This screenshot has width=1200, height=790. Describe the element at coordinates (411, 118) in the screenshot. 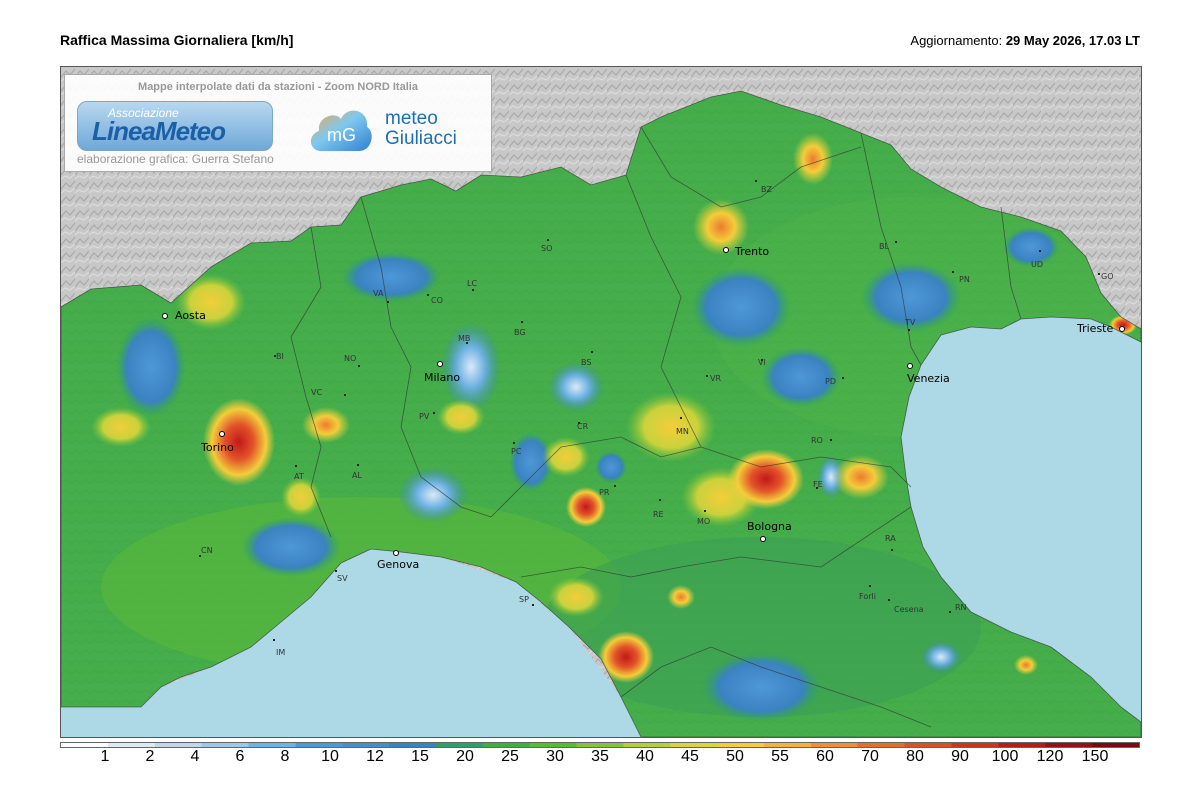

I see `meteogiuliacci-line1: meteo` at that location.